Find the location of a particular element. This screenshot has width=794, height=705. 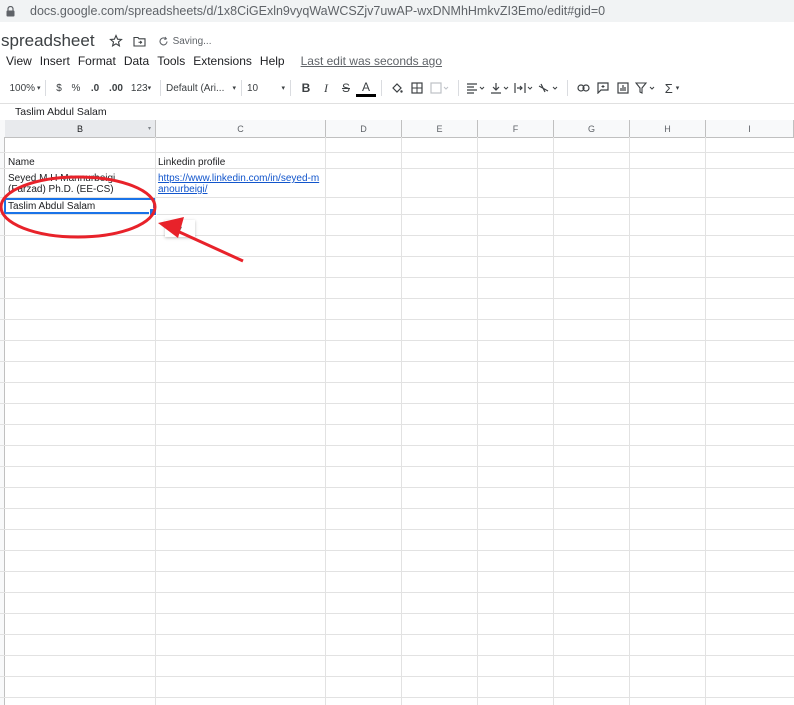

text-color-button: A is located at coordinates (366, 88).